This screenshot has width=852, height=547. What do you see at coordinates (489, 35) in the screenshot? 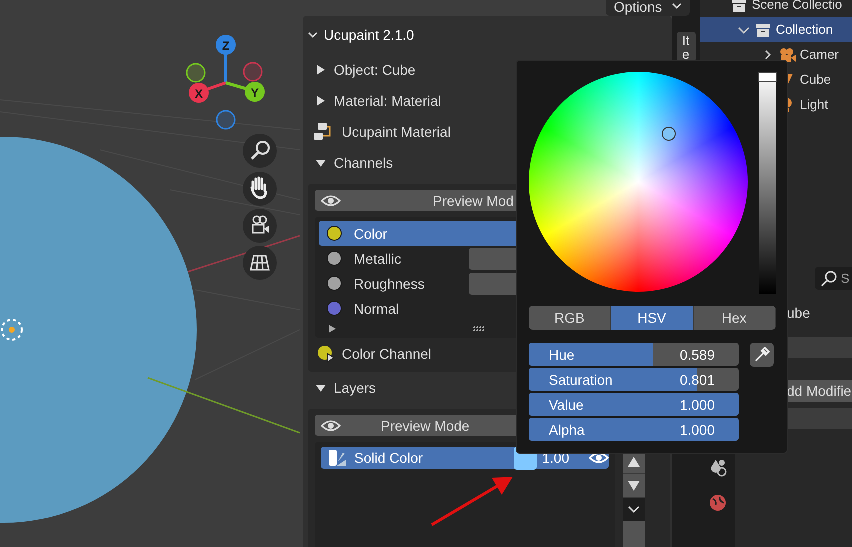
I see `panel-header: Ucupaint 2.1.0` at bounding box center [489, 35].